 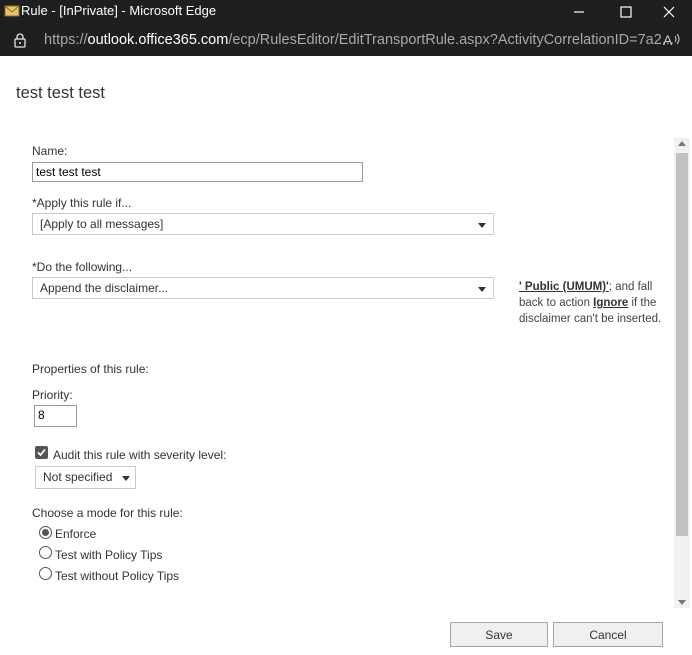 I want to click on audit-label: Audit this rule with severity level:, so click(x=140, y=455).